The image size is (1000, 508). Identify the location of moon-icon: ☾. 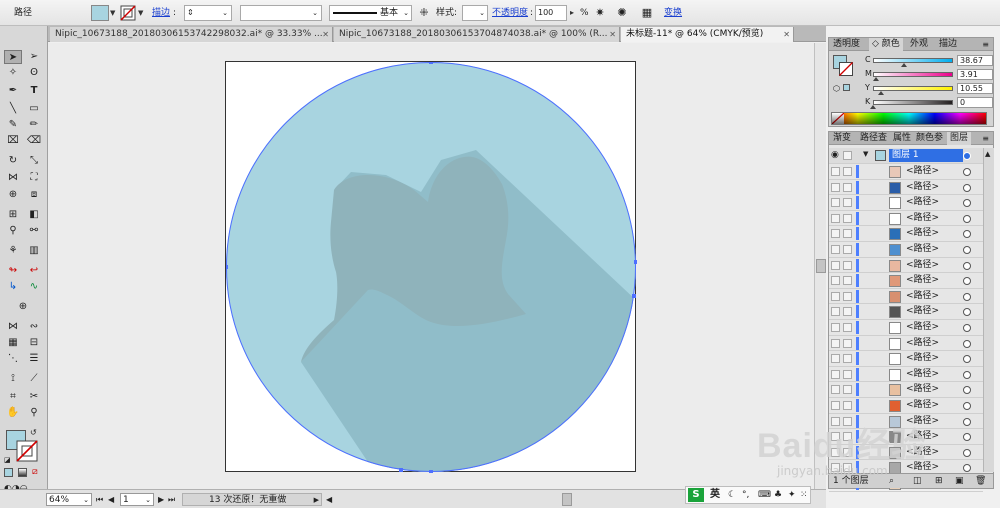
(732, 495).